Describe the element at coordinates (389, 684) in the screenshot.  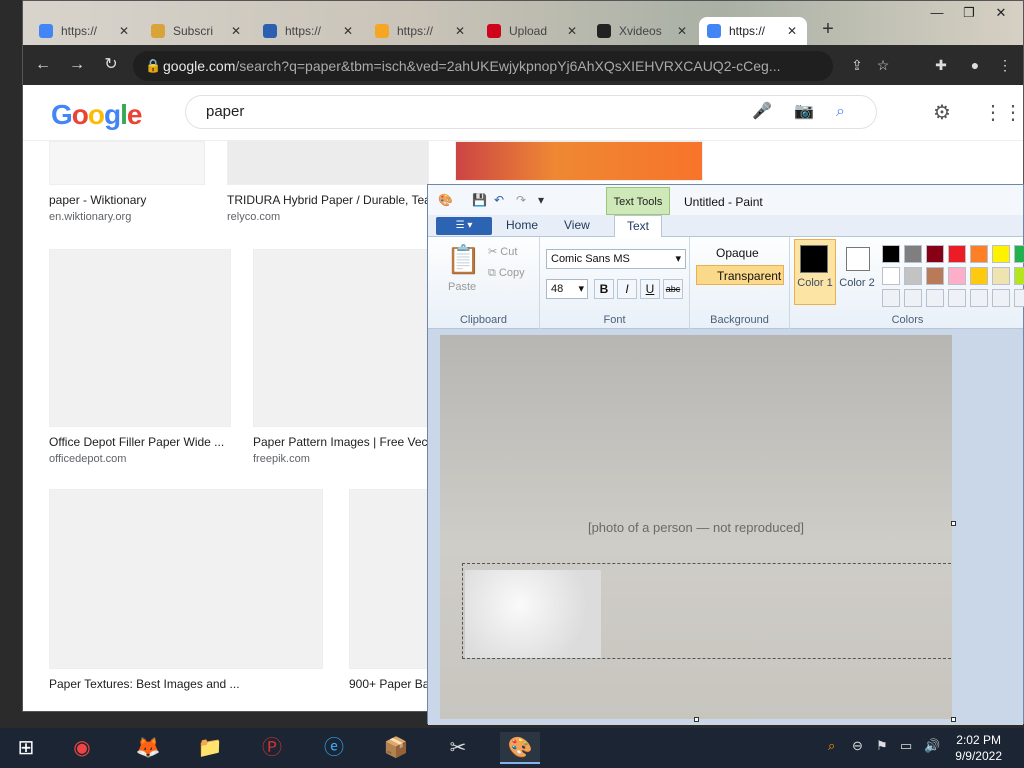
I see `result-caption: 900+ Paper Ba` at that location.